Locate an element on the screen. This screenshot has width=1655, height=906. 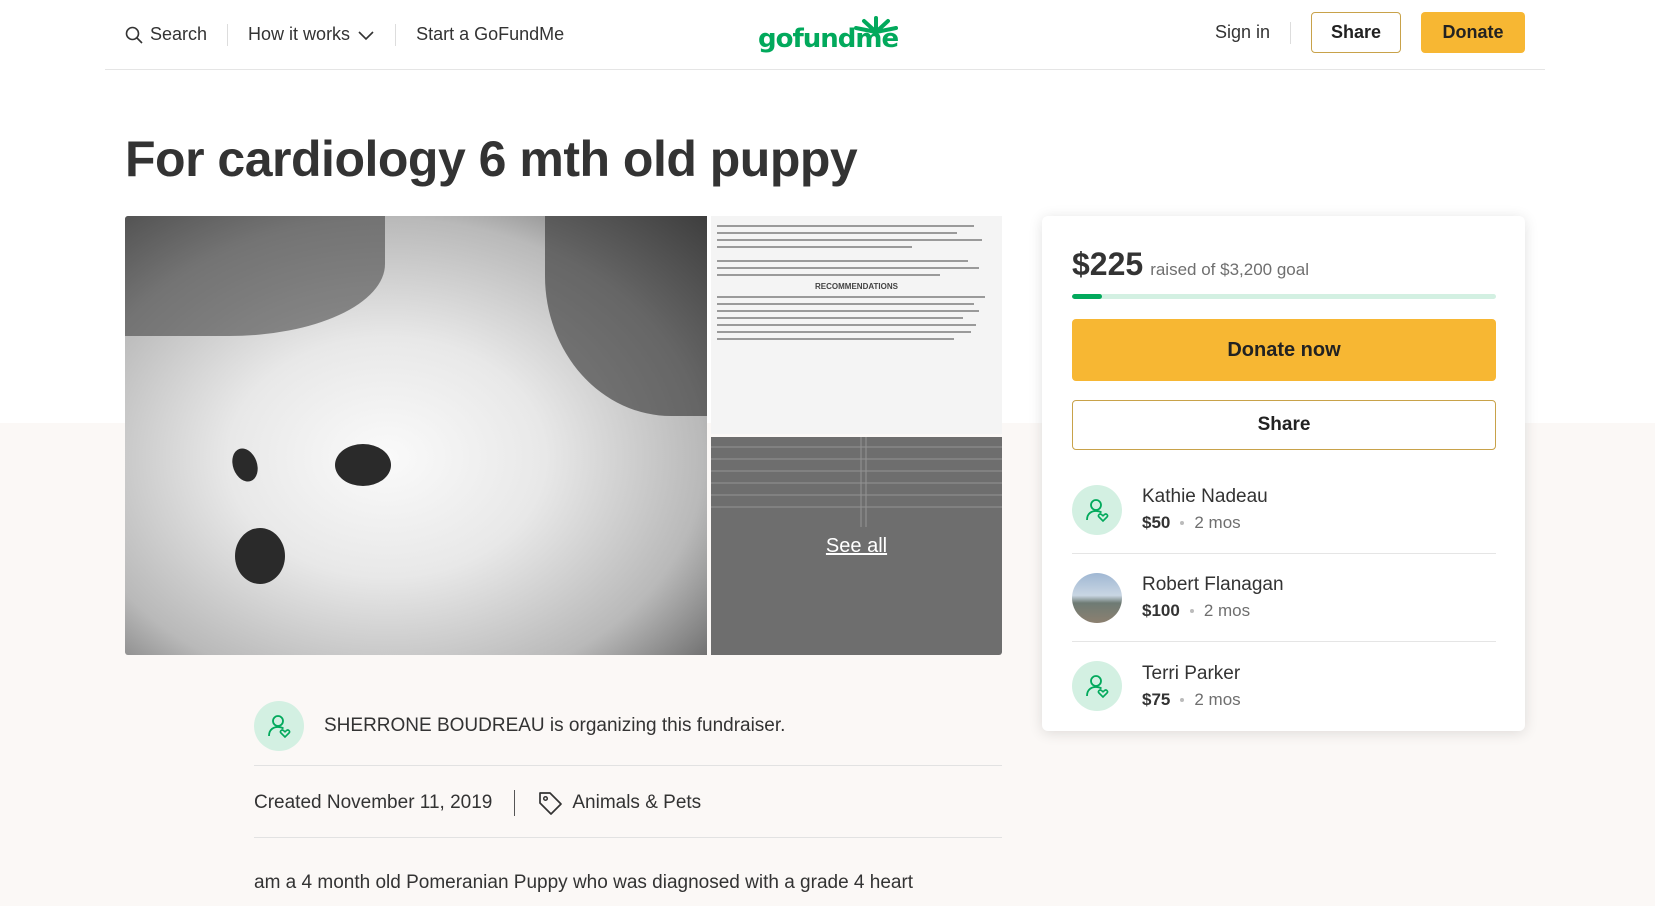
donation-item: Kathie Nadeau $50 2 mos is located at coordinates (1284, 510).